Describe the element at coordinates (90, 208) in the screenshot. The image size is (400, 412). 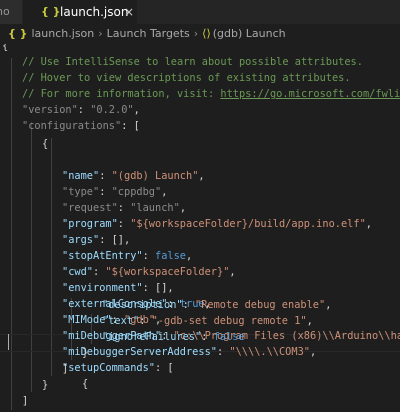
I see `json-key: "request"` at that location.